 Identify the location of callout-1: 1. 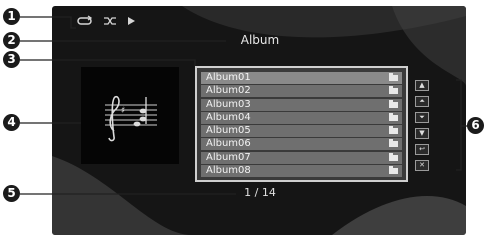
(11, 16).